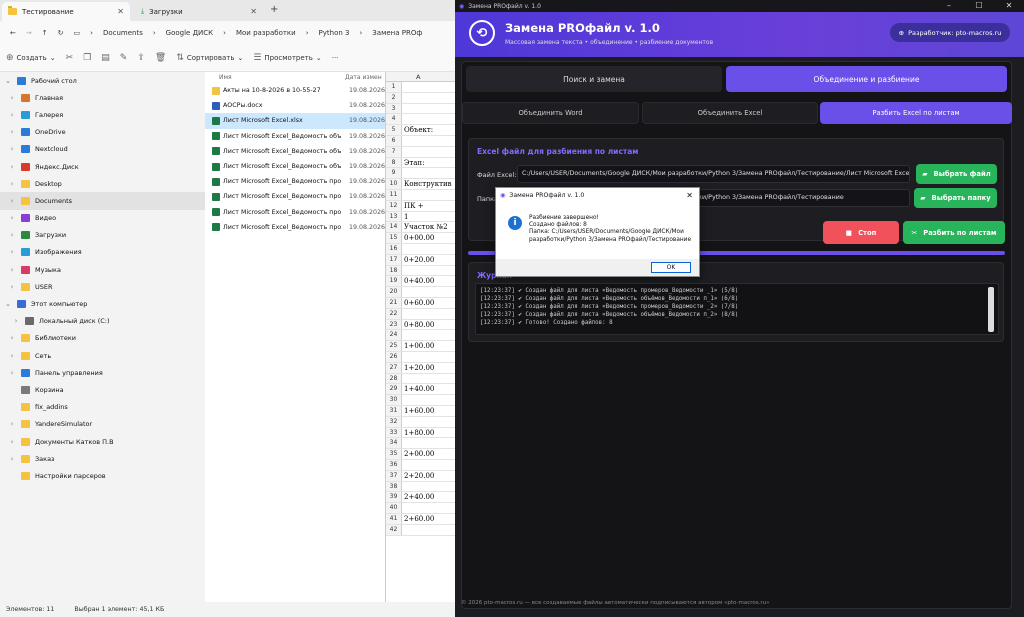 Image resolution: width=1024 pixels, height=617 pixels. Describe the element at coordinates (102, 235) in the screenshot. I see `sidebar-item: › Загрузки` at that location.